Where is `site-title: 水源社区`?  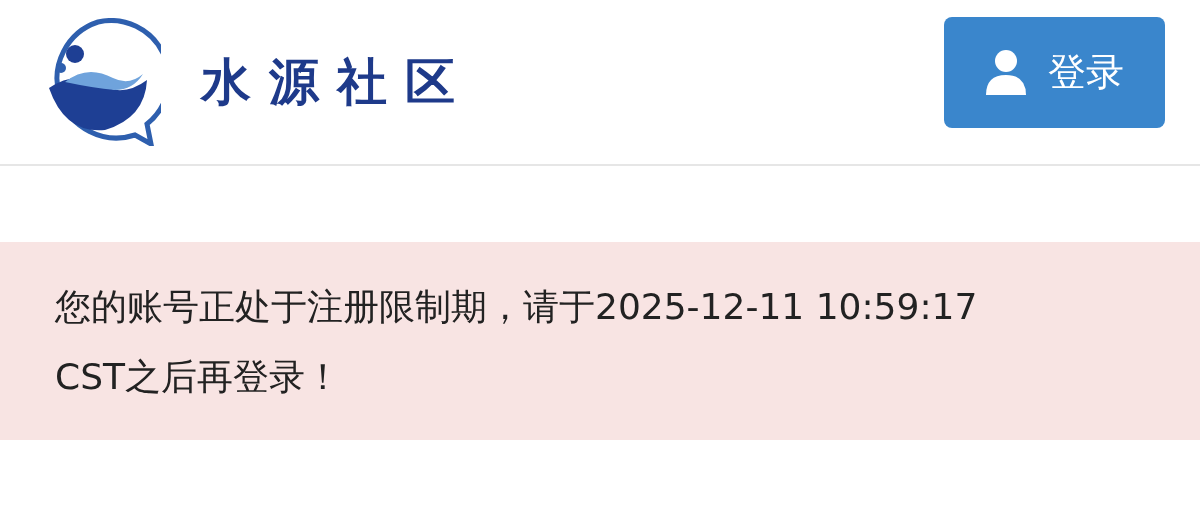 site-title: 水源社区 is located at coordinates (337, 82).